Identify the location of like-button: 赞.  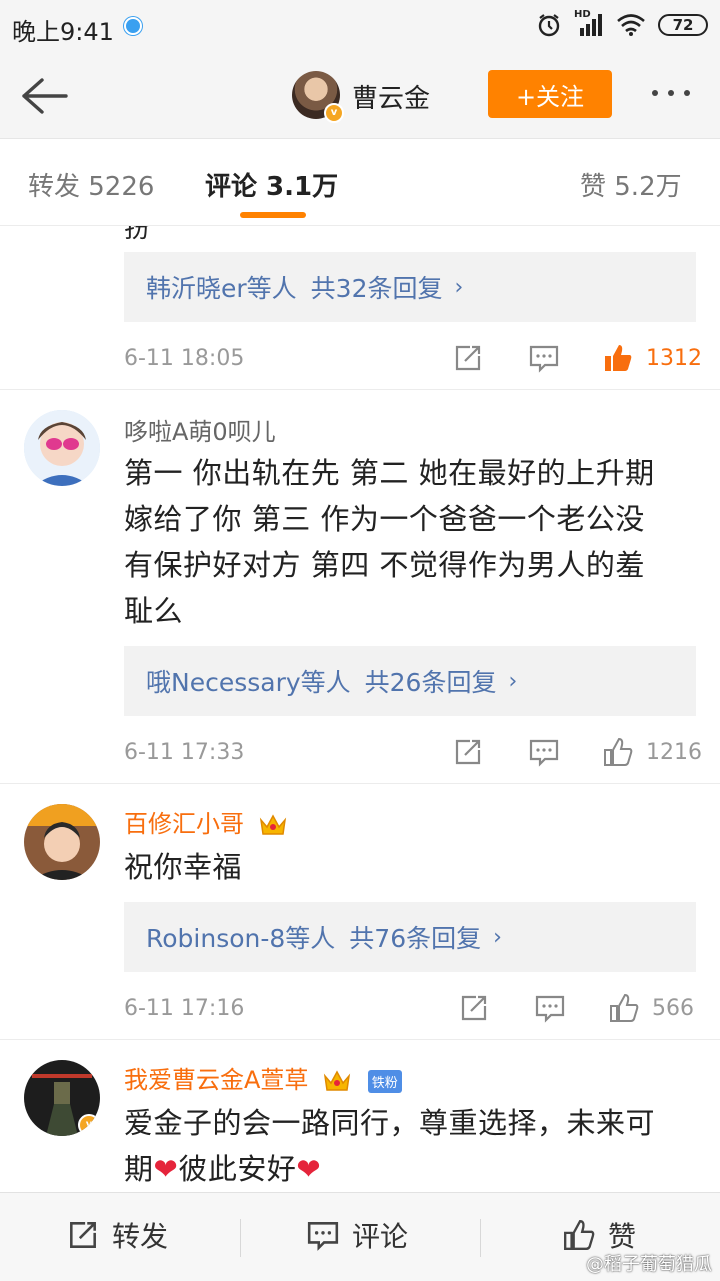
(599, 1235).